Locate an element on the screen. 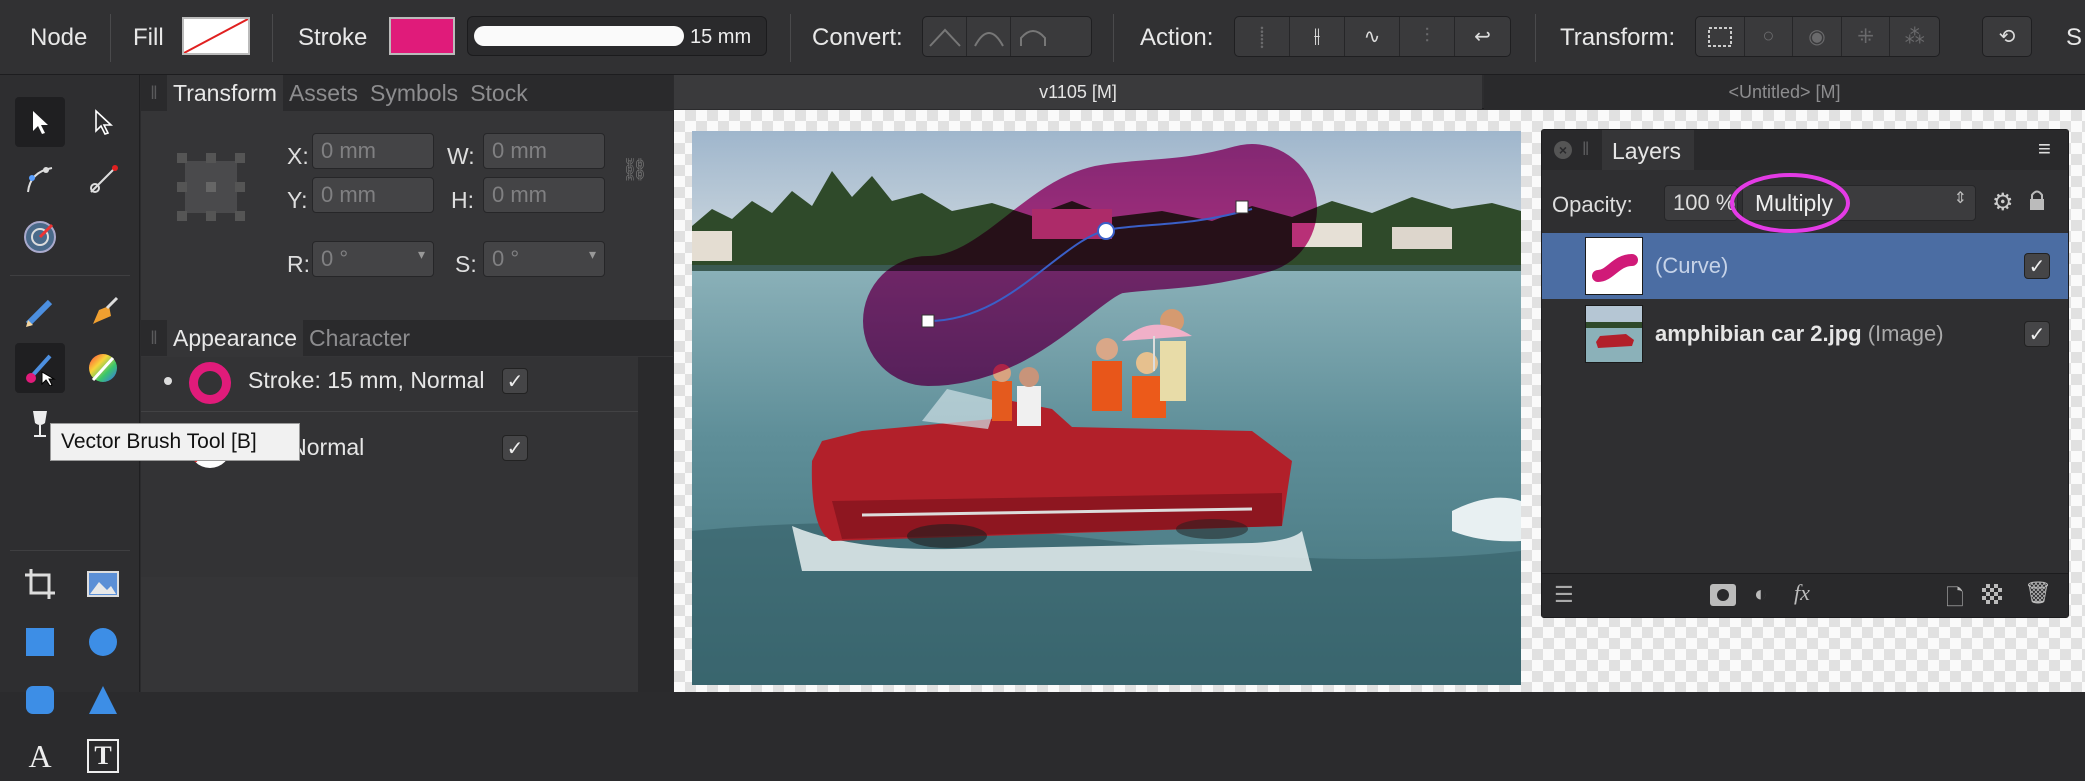 This screenshot has height=781, width=2085. lock-aspect-icon: ⛓ is located at coordinates (635, 170).